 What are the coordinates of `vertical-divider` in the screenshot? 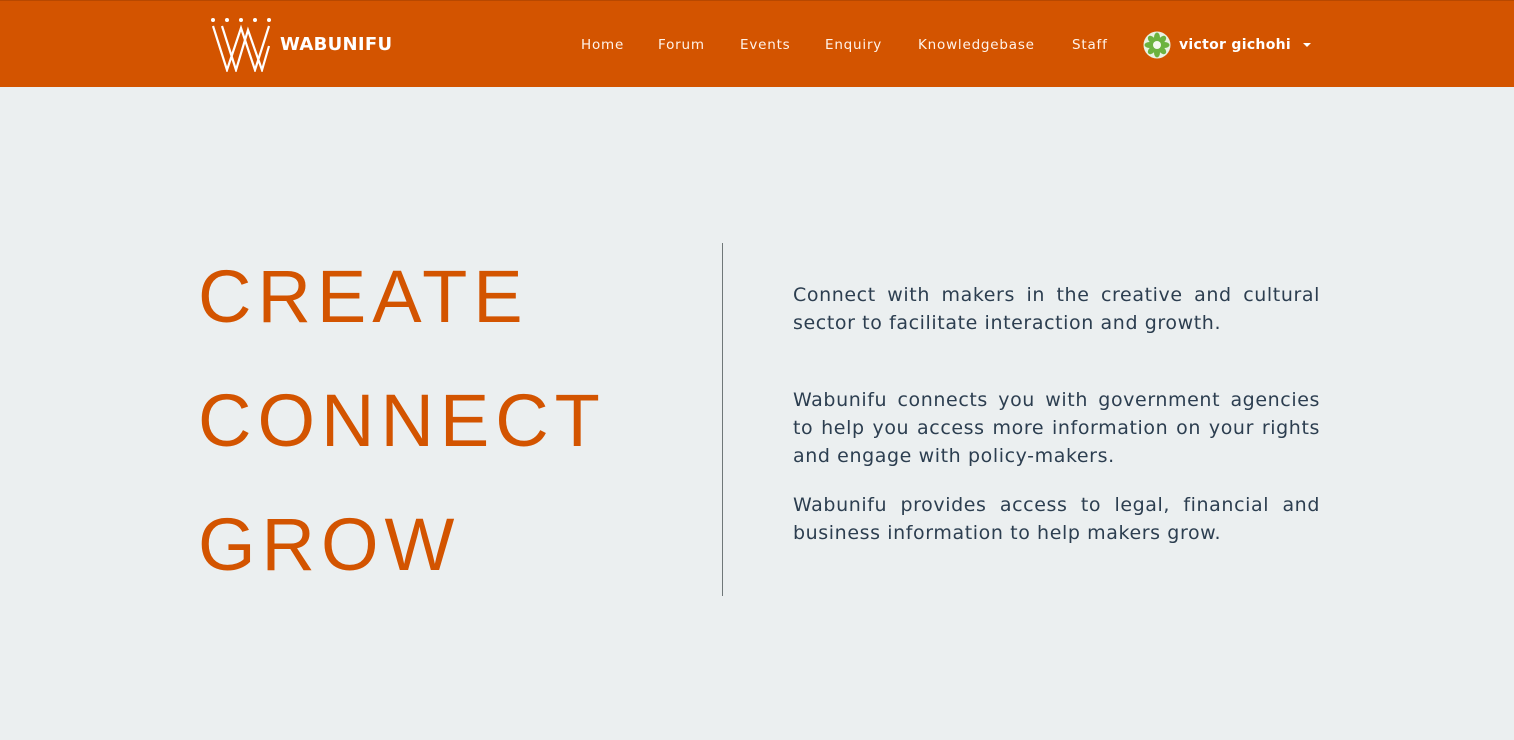 It's located at (722, 419).